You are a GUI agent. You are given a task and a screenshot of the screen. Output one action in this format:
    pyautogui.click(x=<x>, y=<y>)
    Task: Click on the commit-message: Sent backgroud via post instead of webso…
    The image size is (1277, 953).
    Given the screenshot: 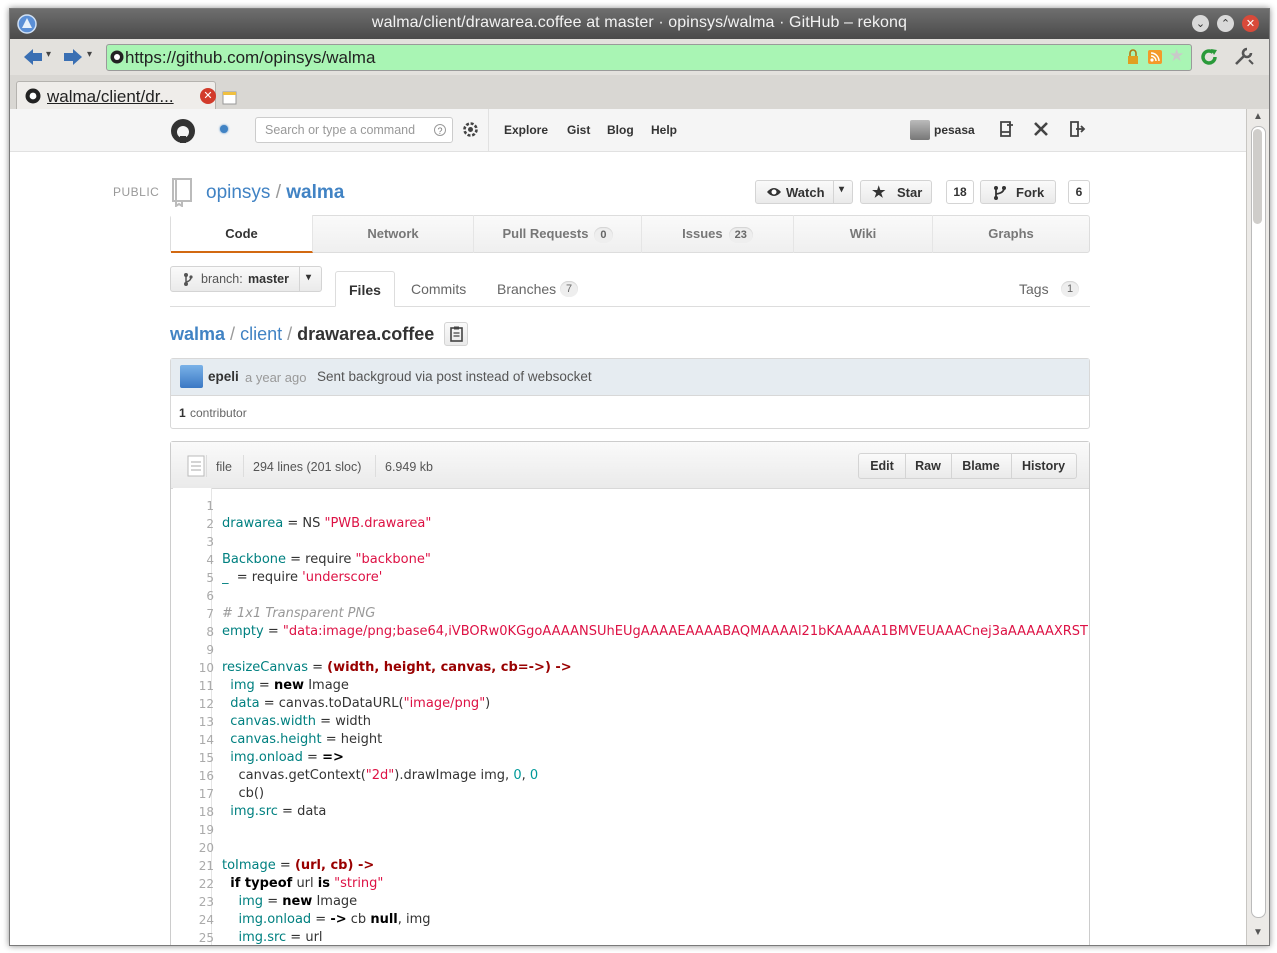 What is the action you would take?
    pyautogui.click(x=454, y=376)
    